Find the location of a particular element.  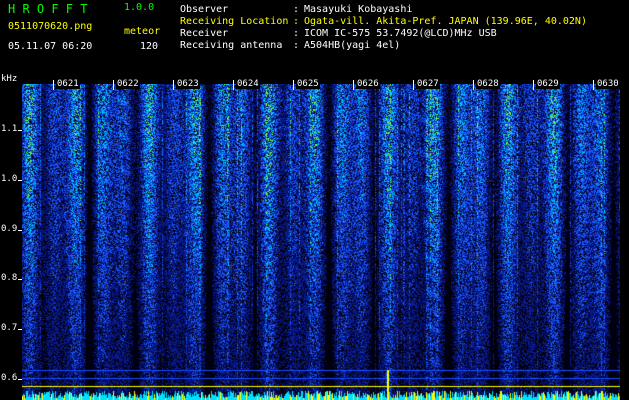

location-colon: : is located at coordinates (296, 21).